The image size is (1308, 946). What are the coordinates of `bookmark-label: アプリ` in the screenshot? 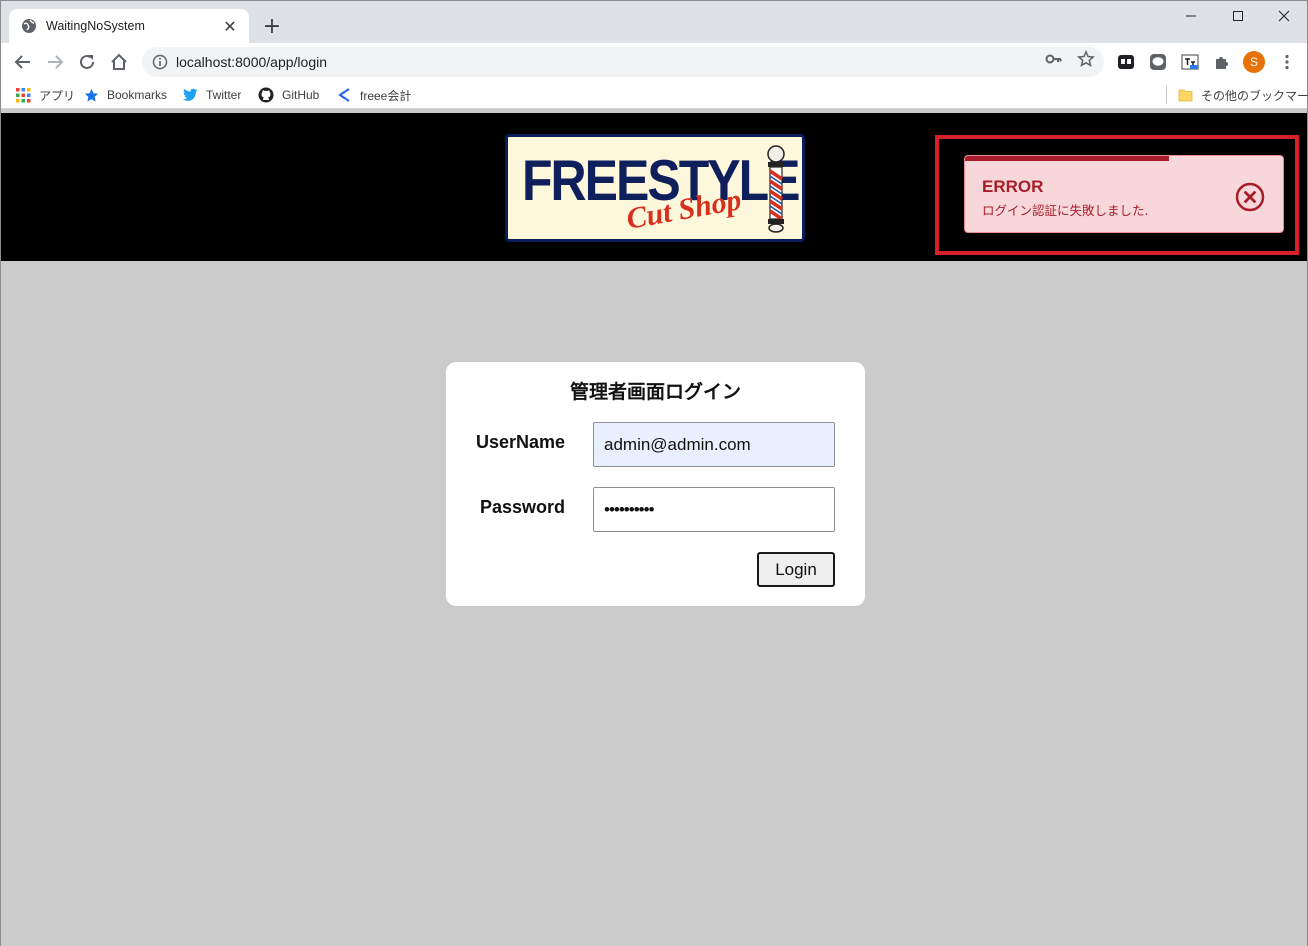 It's located at (57, 95).